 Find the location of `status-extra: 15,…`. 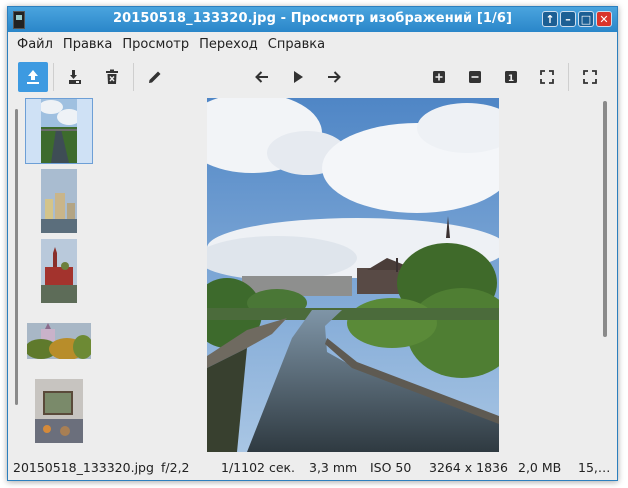

status-extra: 15,… is located at coordinates (594, 467).